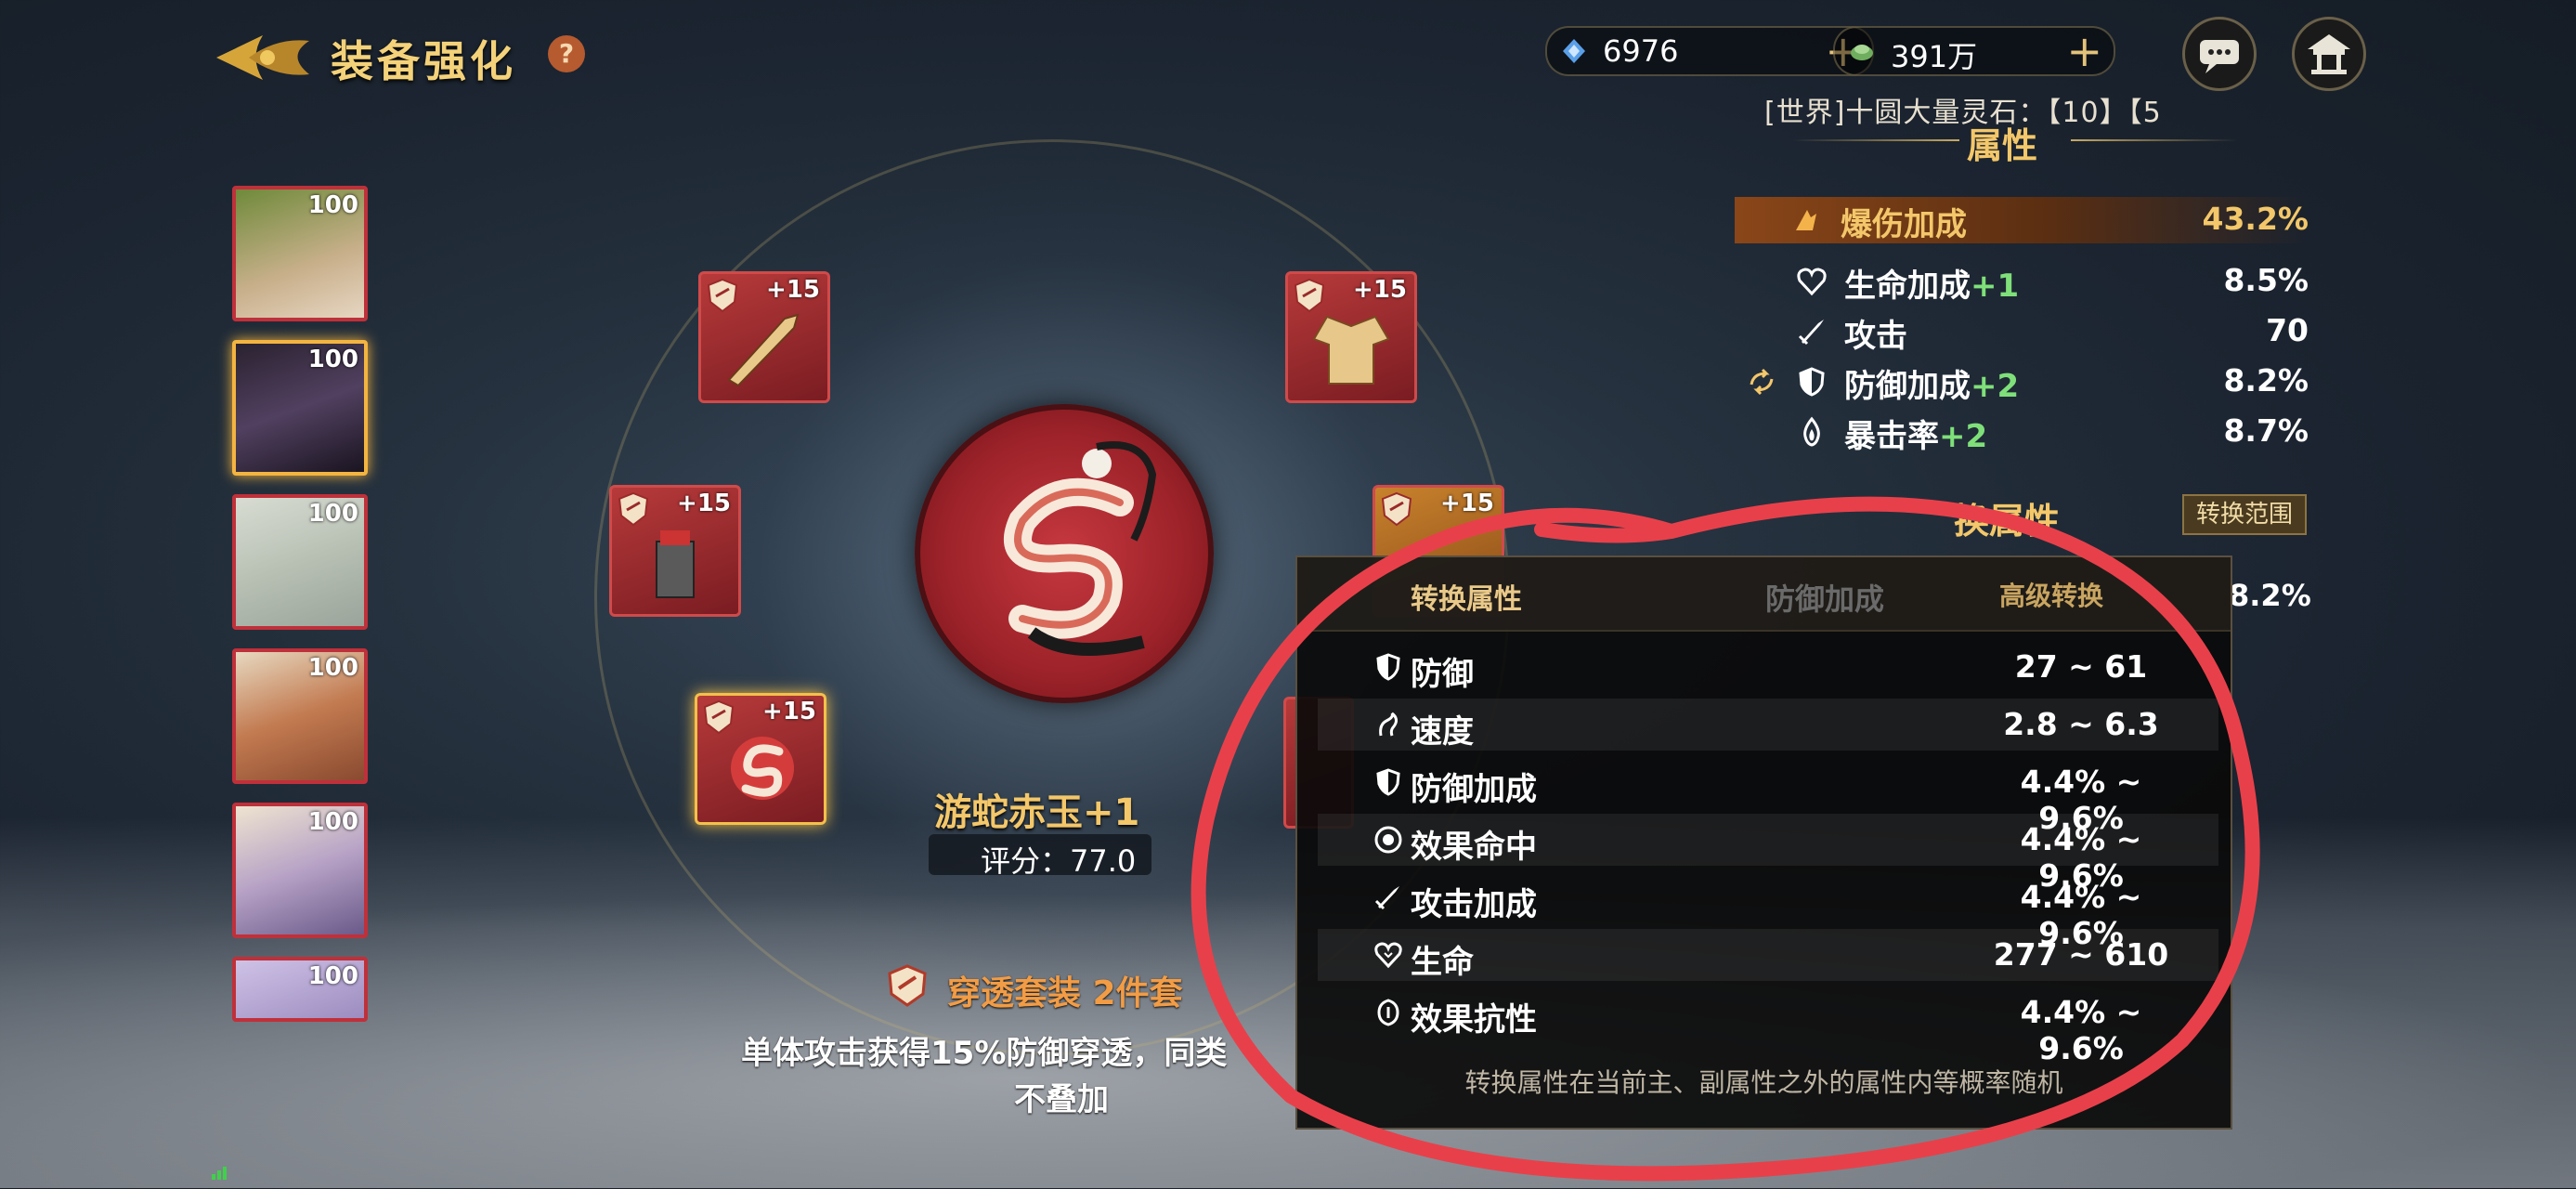 The height and width of the screenshot is (1189, 2576). What do you see at coordinates (2003, 145) in the screenshot?
I see `attributes-title: 属性` at bounding box center [2003, 145].